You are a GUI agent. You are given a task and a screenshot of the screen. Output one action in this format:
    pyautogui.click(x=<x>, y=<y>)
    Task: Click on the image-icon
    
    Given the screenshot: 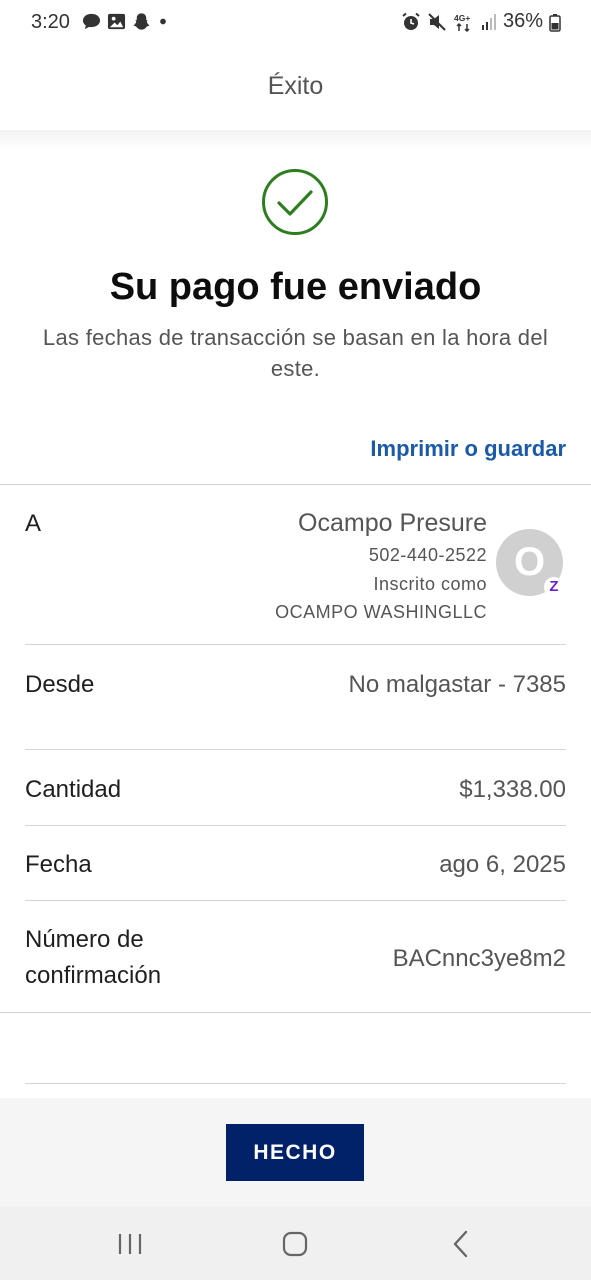 What is the action you would take?
    pyautogui.click(x=116, y=21)
    